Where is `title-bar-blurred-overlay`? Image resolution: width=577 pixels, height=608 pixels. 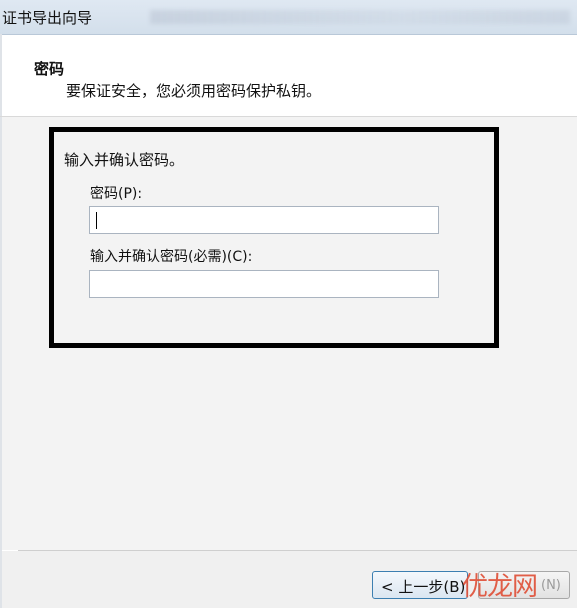 title-bar-blurred-overlay is located at coordinates (360, 17).